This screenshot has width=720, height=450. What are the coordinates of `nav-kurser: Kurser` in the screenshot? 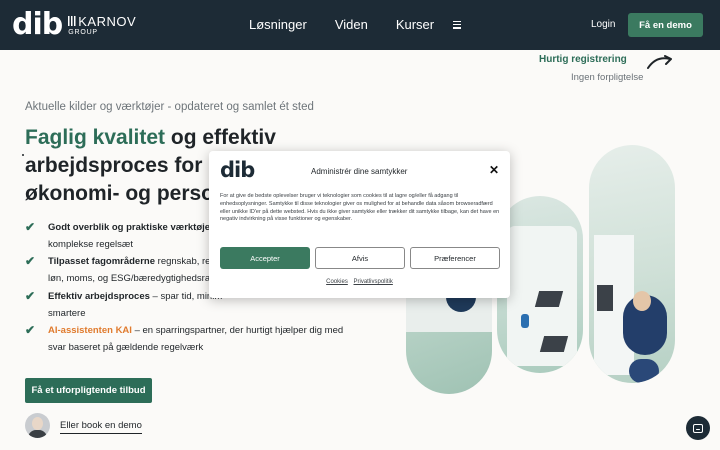 It's located at (415, 24).